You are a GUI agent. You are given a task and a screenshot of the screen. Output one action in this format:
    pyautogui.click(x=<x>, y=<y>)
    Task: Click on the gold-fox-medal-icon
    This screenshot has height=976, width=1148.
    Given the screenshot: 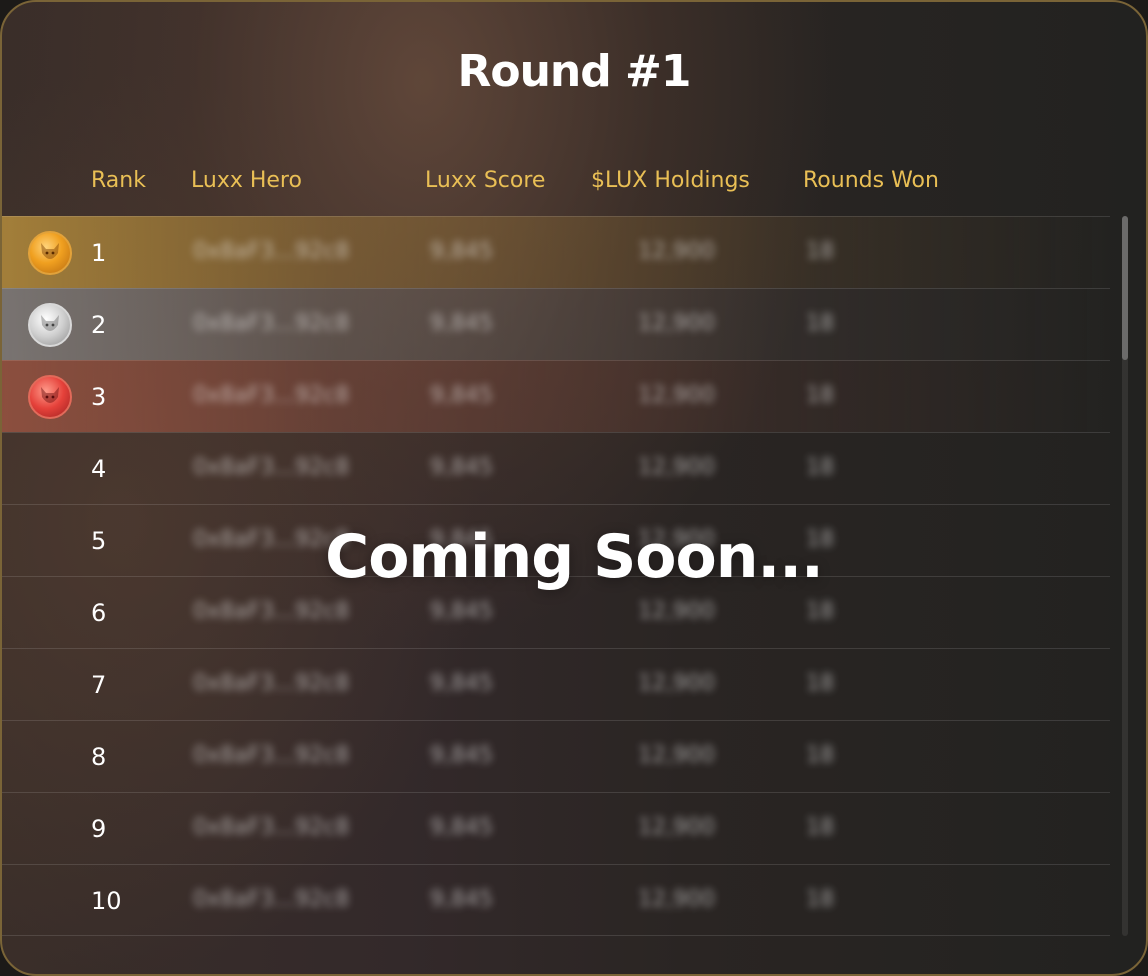 What is the action you would take?
    pyautogui.click(x=50, y=253)
    